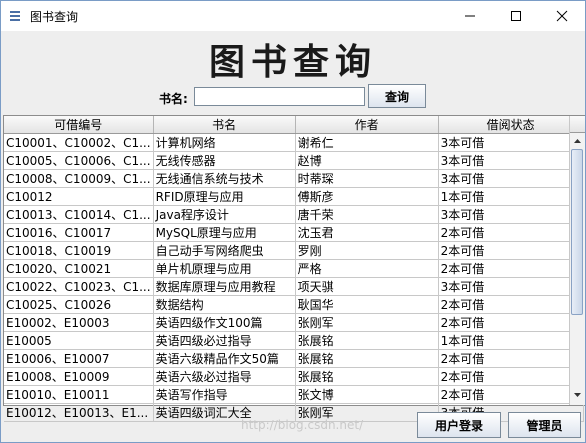 This screenshot has width=586, height=443. What do you see at coordinates (367, 250) in the screenshot?
I see `cell-author: 罗刚` at bounding box center [367, 250].